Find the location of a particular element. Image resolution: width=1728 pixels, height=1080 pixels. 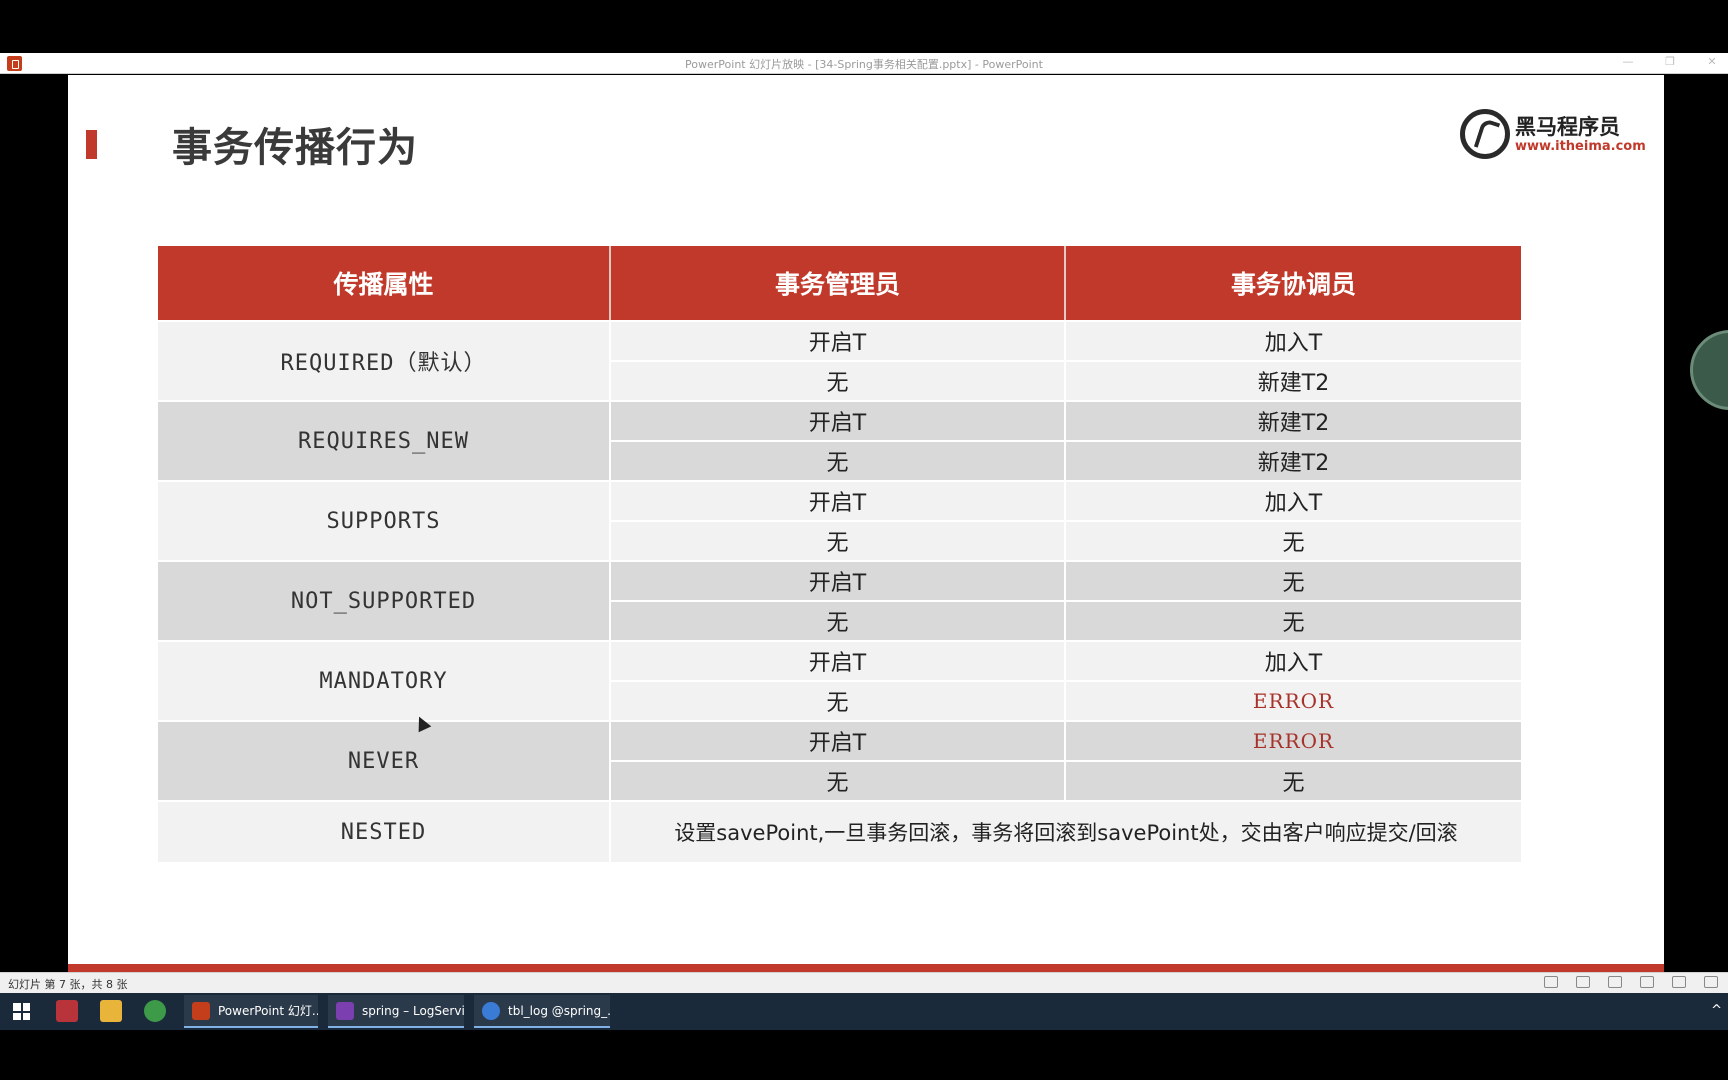

header-propagation: 传播属性 is located at coordinates (384, 283).